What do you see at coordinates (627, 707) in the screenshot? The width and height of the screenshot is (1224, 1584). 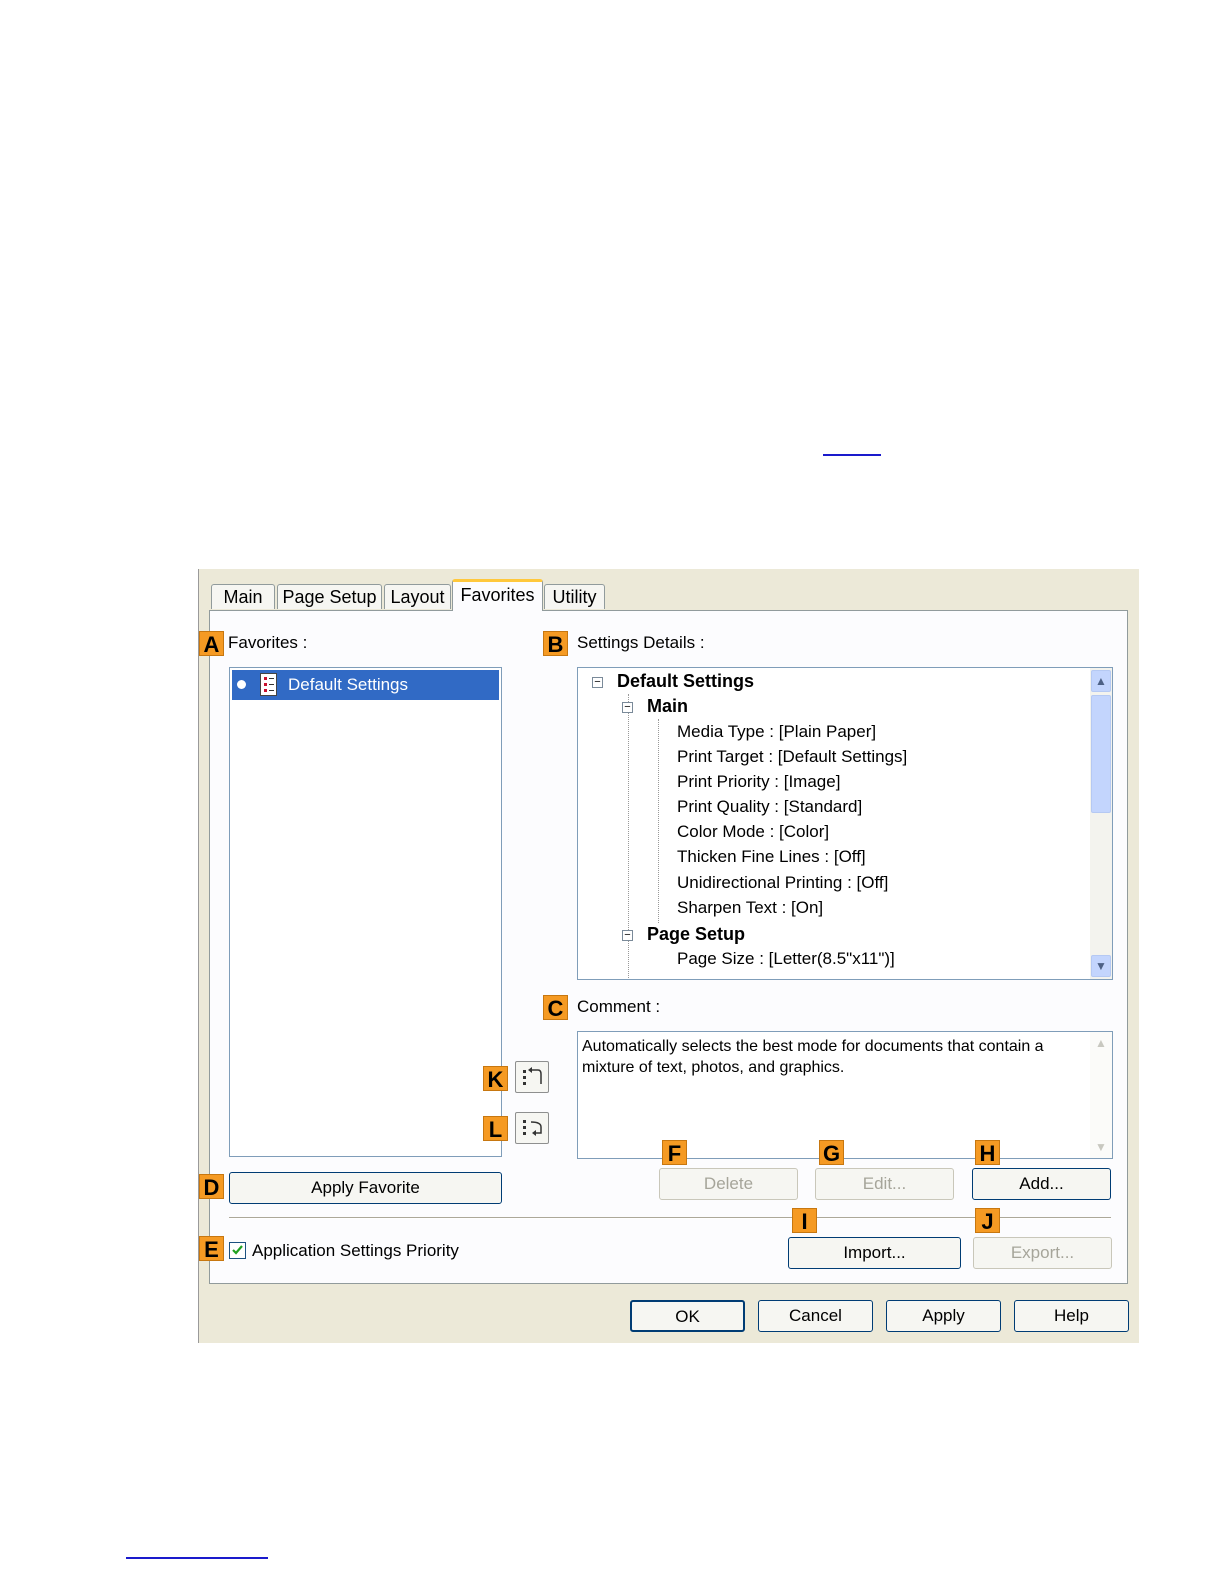 I see `collapse-main-icon: −` at bounding box center [627, 707].